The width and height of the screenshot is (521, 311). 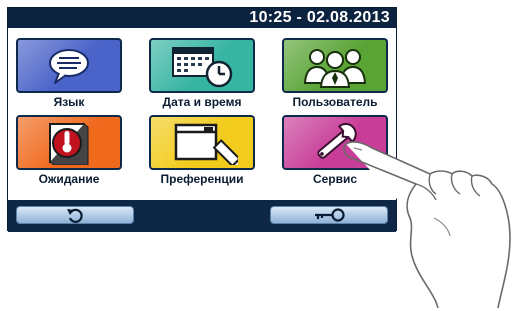 I want to click on tile-date-time-label: Дата и время, so click(x=202, y=102).